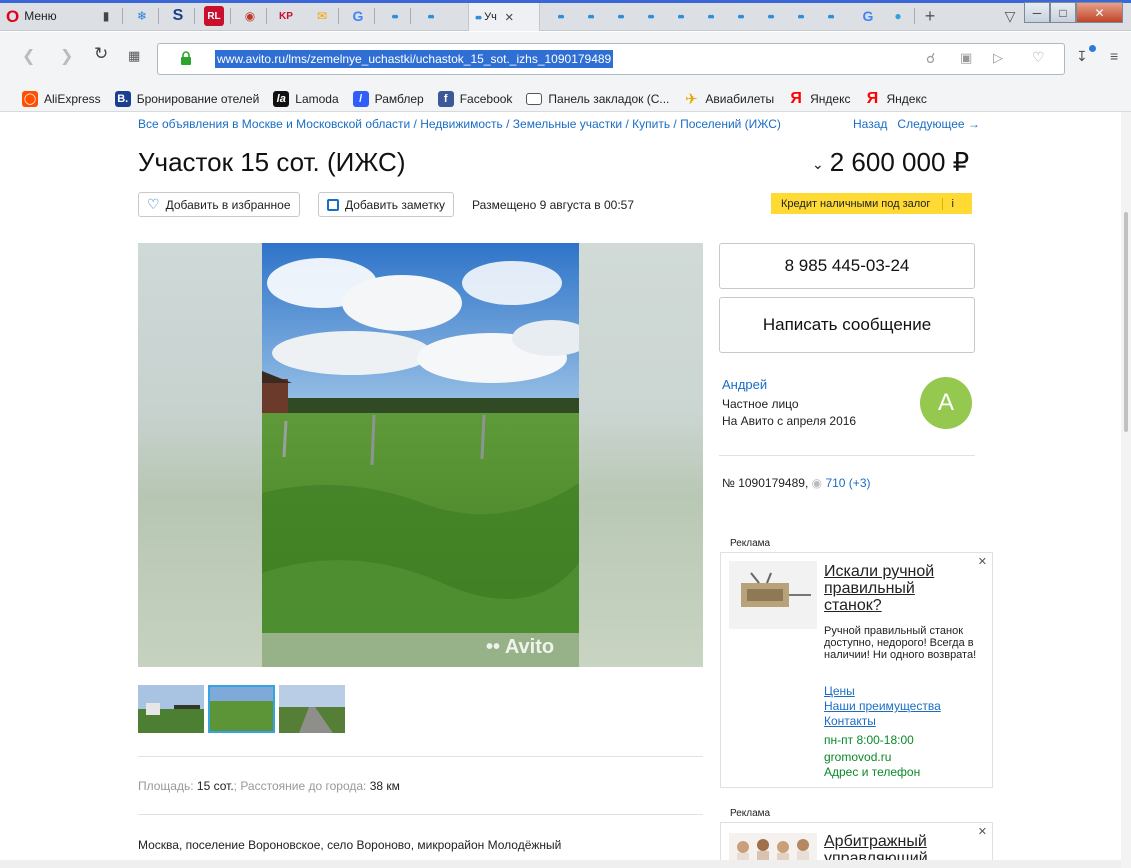 The image size is (1131, 868). Describe the element at coordinates (998, 58) in the screenshot. I see `send-icon: ▷` at that location.